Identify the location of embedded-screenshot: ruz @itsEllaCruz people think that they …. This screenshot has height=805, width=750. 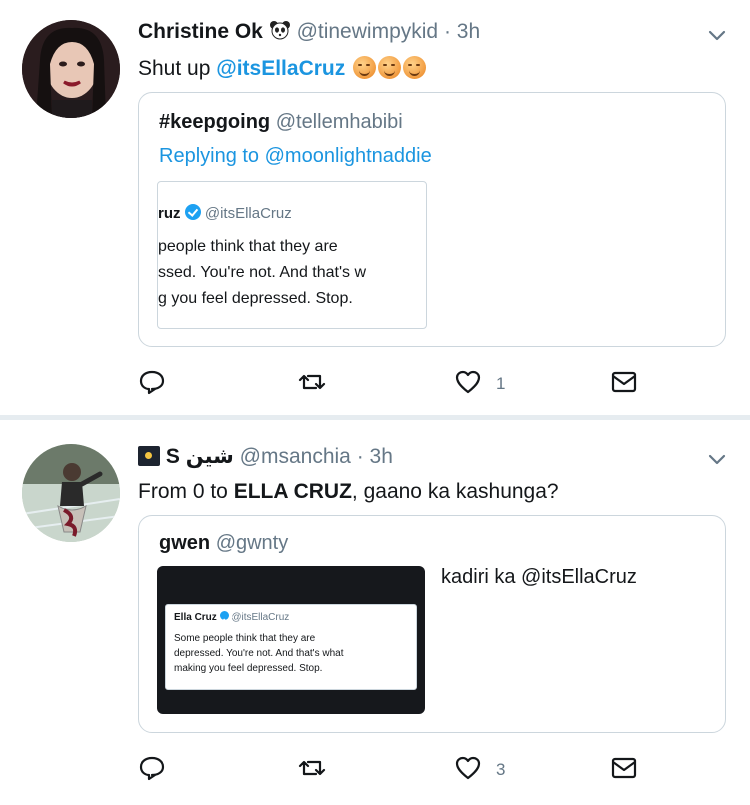
(292, 255).